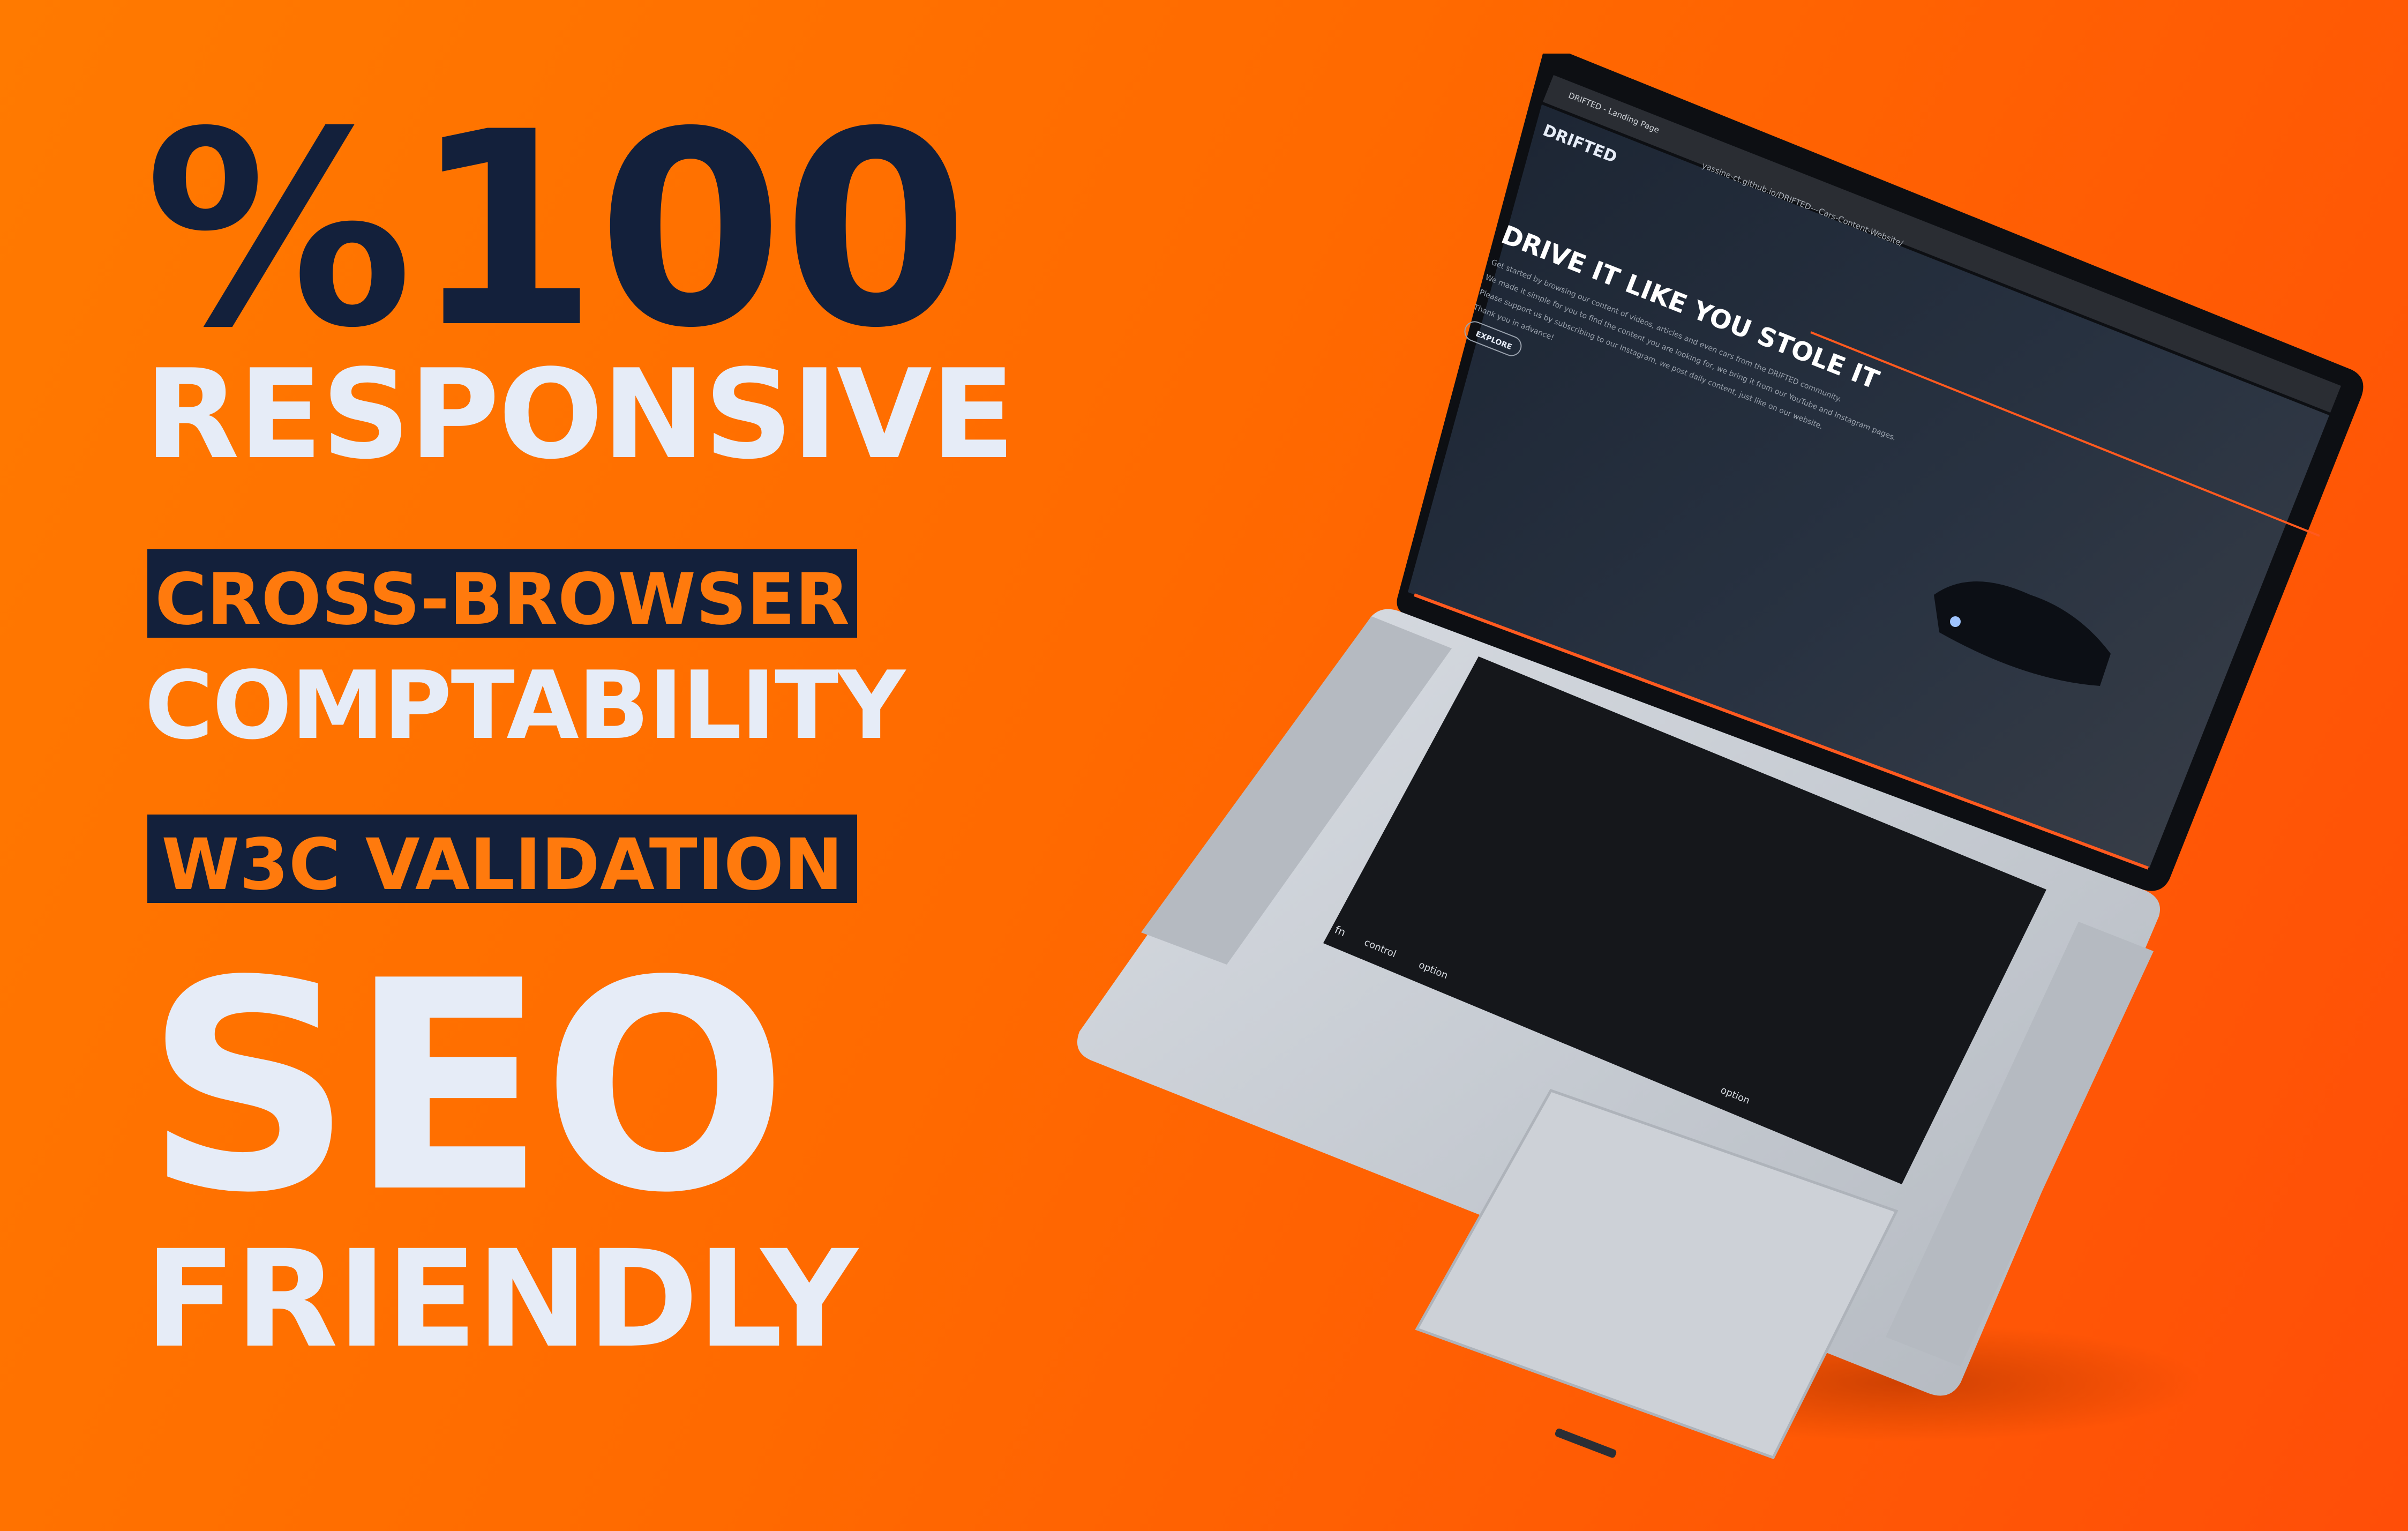 The image size is (2408, 1531). What do you see at coordinates (557, 230) in the screenshot?
I see `percent-headline: %100` at bounding box center [557, 230].